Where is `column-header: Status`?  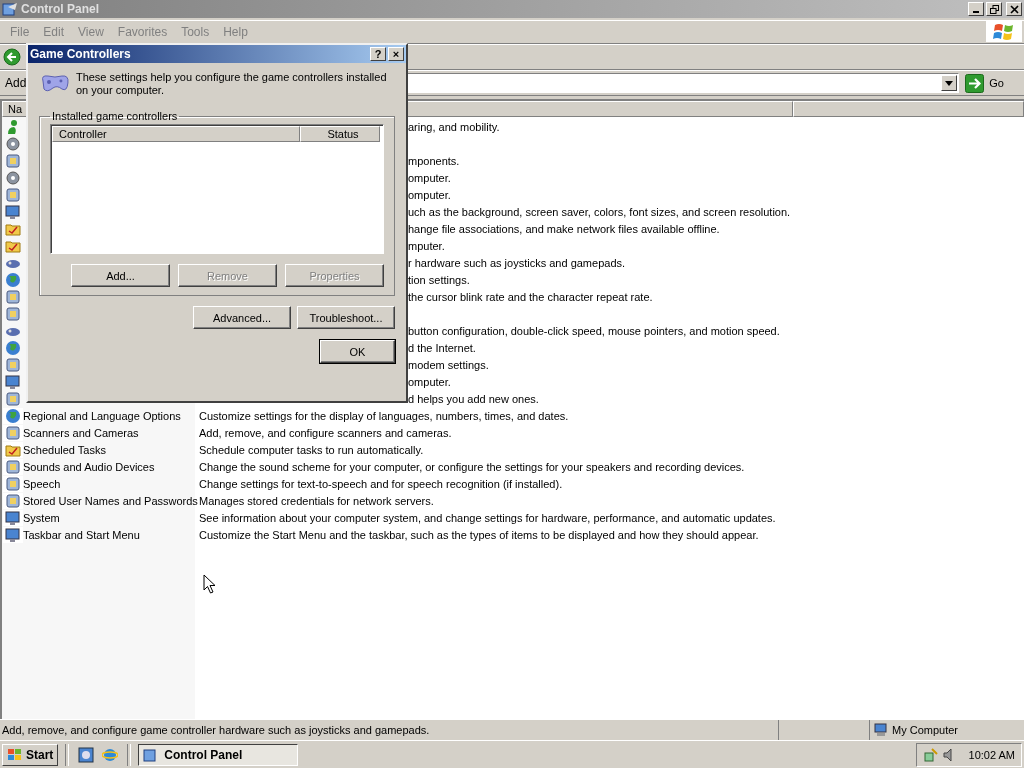 column-header: Status is located at coordinates (340, 134).